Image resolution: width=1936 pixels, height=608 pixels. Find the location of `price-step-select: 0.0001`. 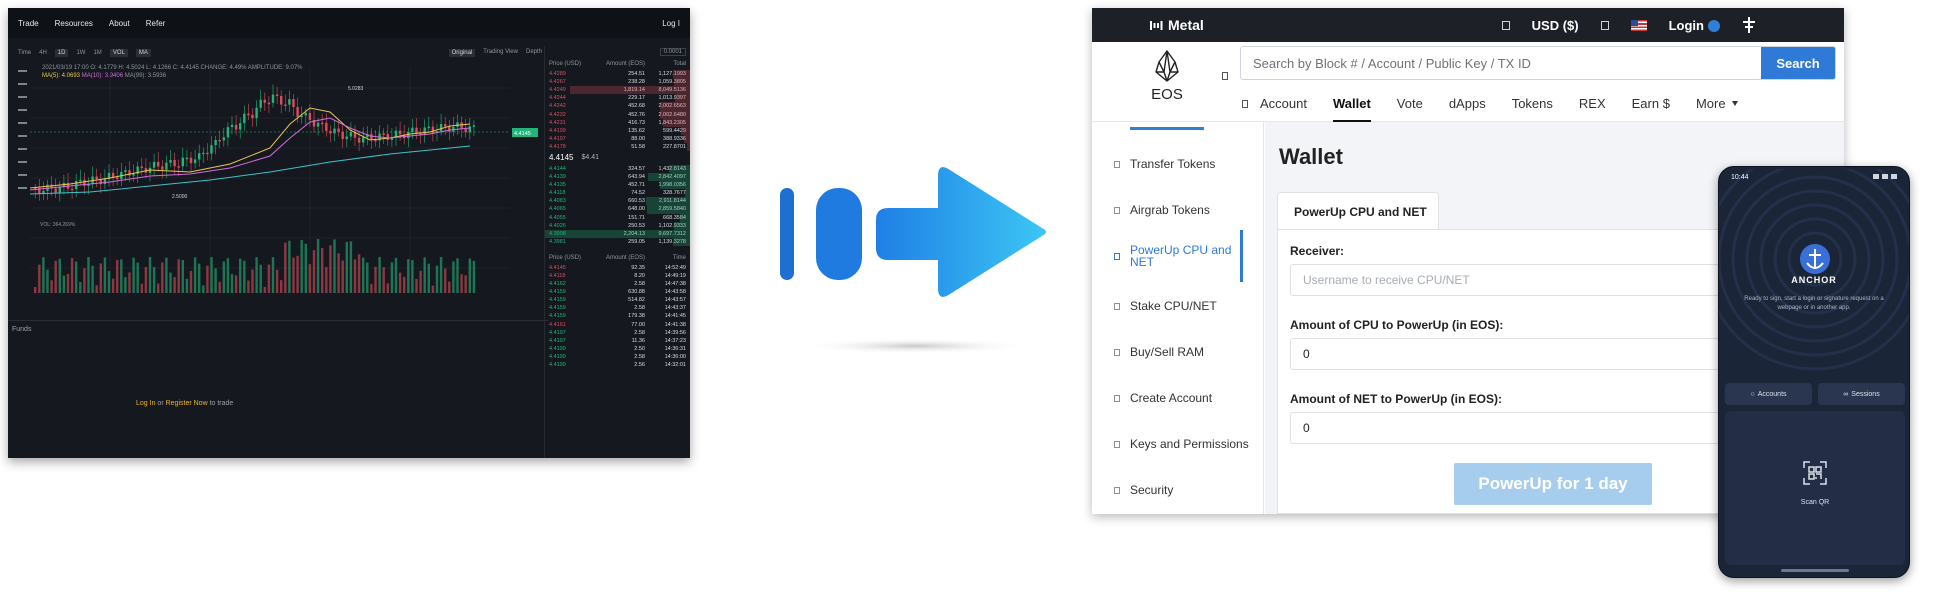

price-step-select: 0.0001 is located at coordinates (672, 52).